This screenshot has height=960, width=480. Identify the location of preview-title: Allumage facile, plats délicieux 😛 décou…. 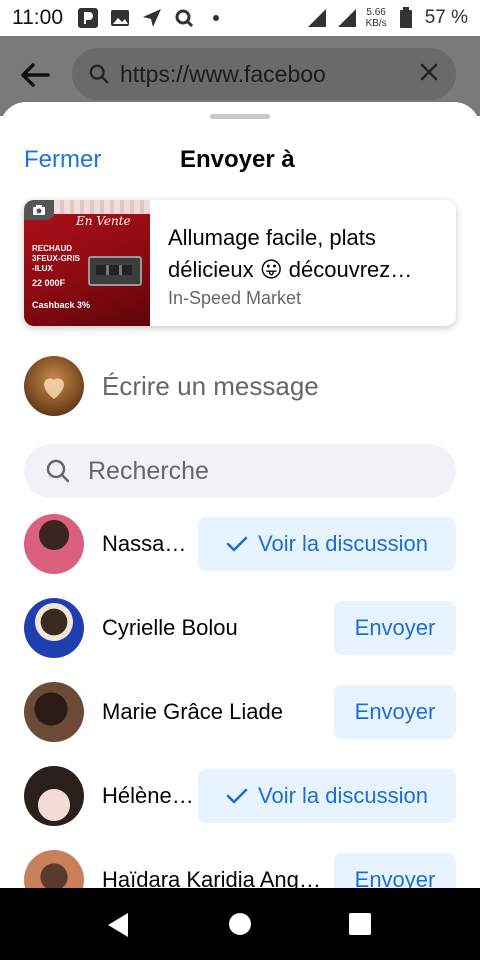
(290, 253).